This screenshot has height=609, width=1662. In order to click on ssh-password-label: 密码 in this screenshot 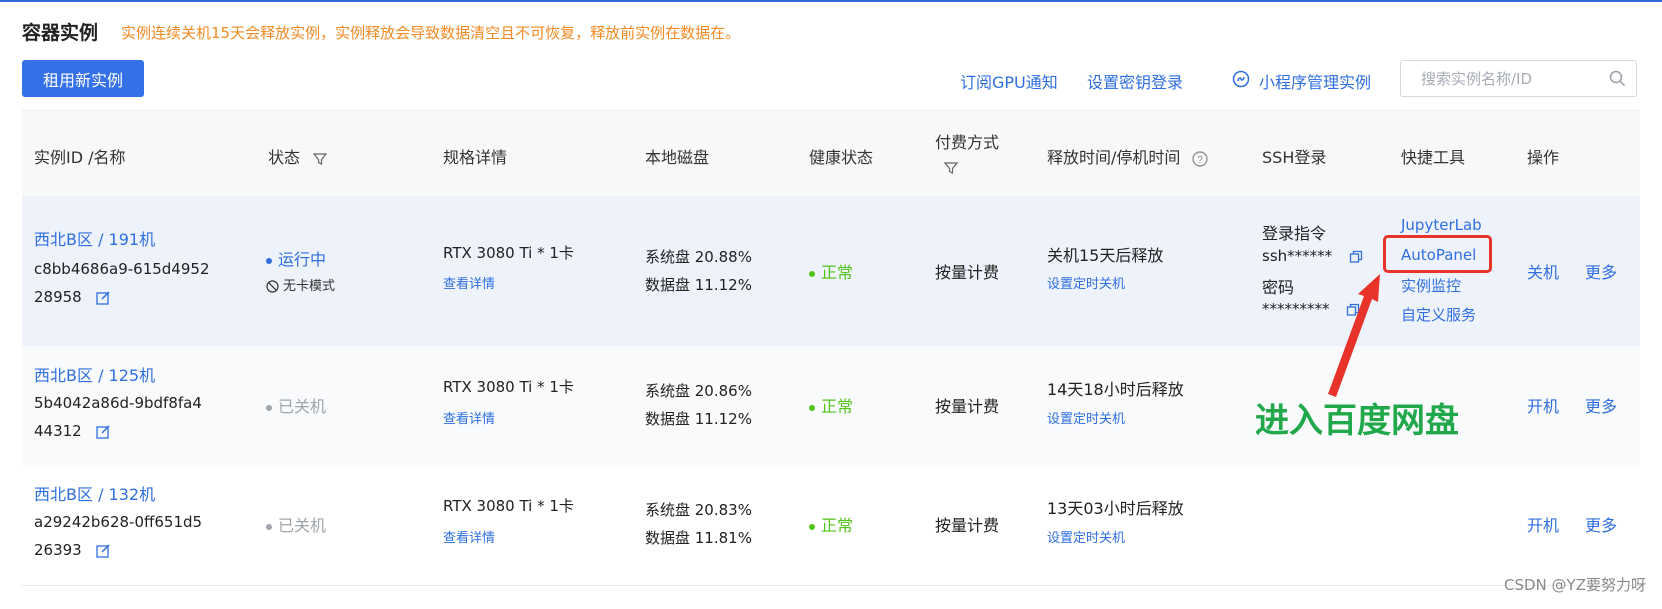, I will do `click(1278, 287)`.